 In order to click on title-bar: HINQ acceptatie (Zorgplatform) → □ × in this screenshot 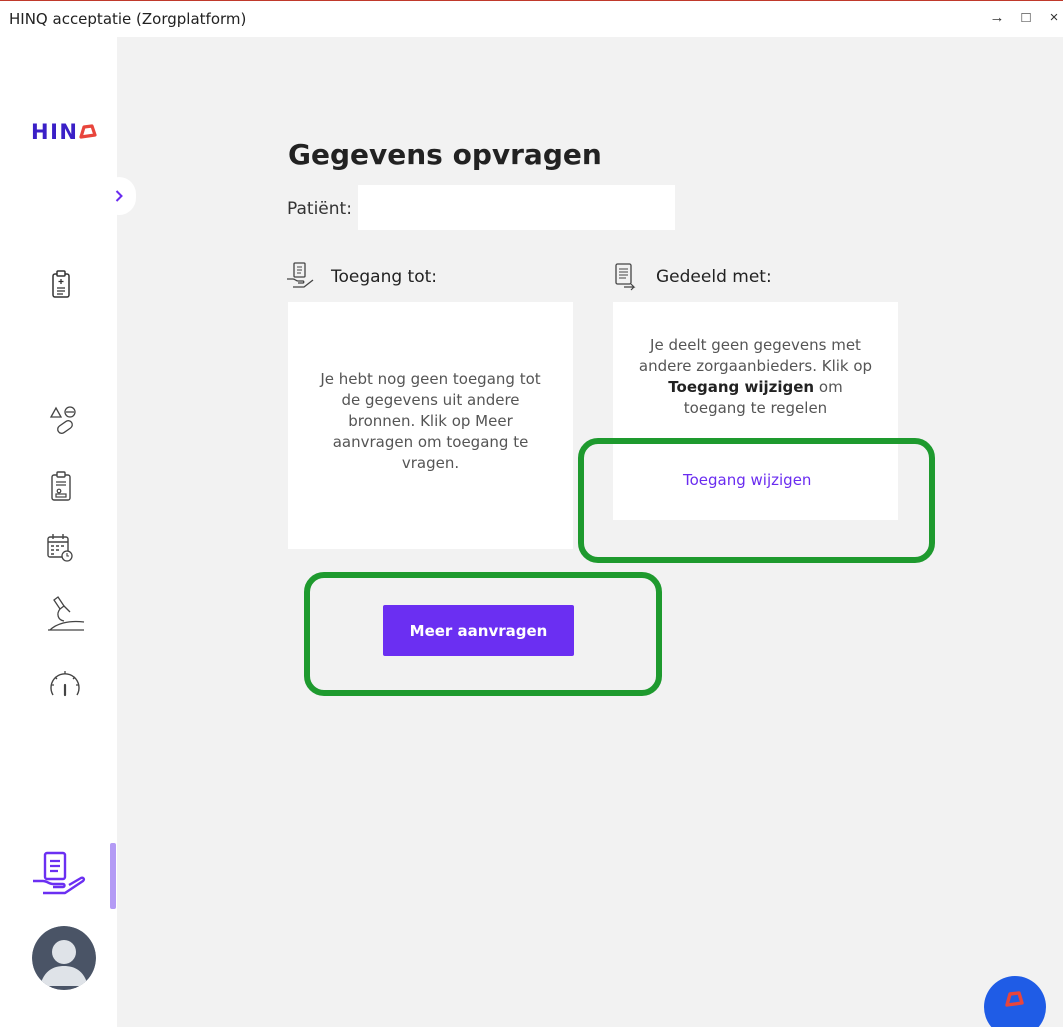, I will do `click(531, 19)`.